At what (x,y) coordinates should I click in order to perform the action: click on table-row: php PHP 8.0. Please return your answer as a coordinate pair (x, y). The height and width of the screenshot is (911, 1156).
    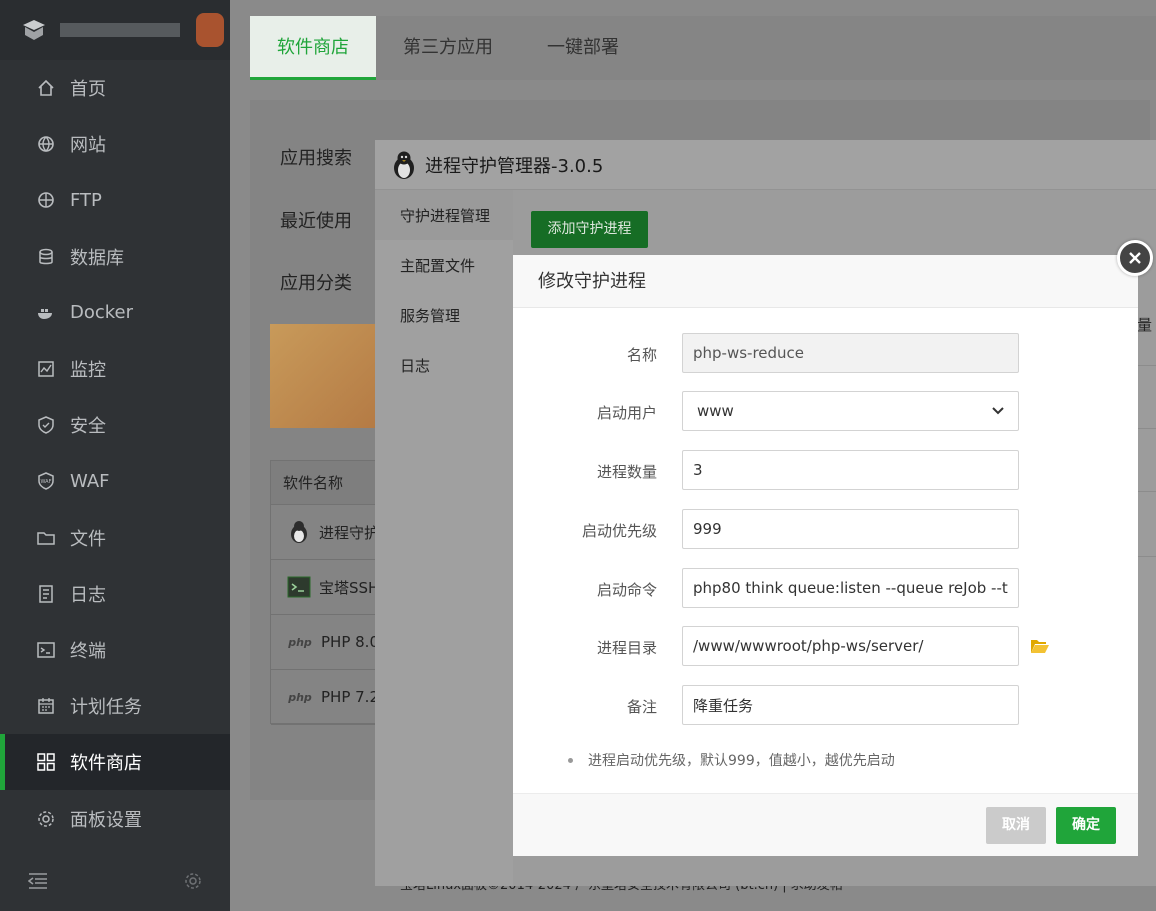
    Looking at the image, I should click on (325, 642).